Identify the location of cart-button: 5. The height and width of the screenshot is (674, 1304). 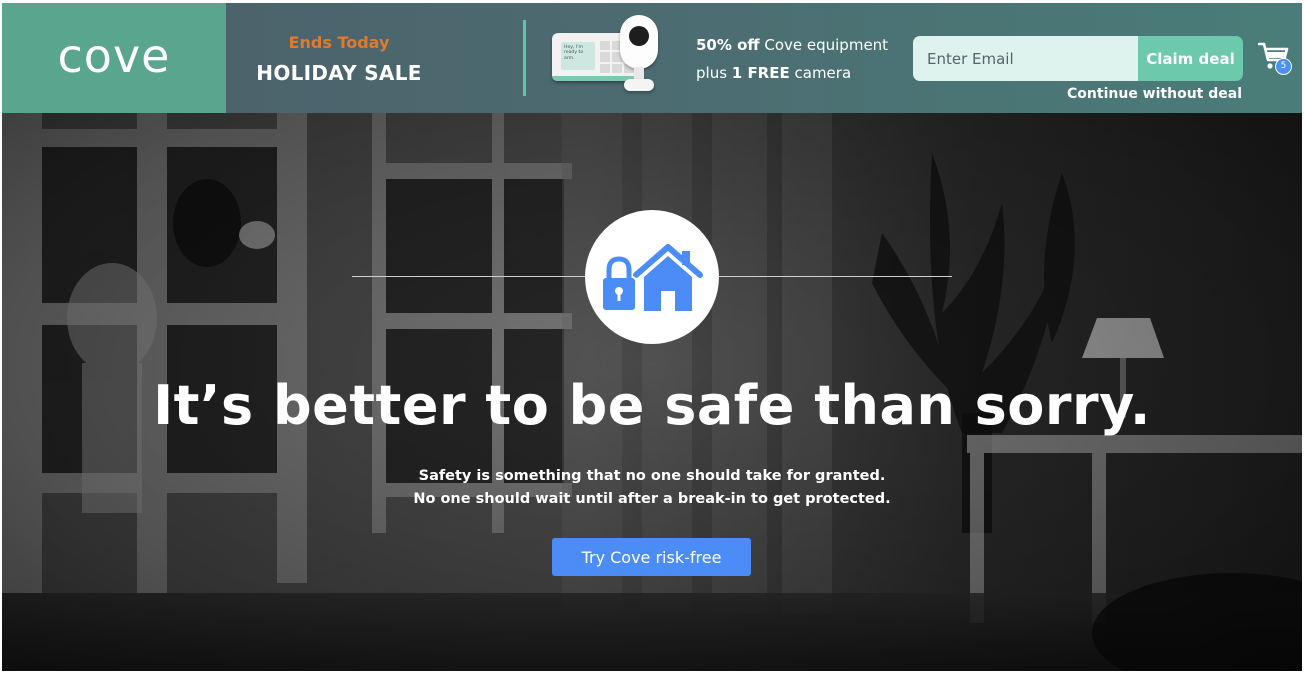
(1275, 58).